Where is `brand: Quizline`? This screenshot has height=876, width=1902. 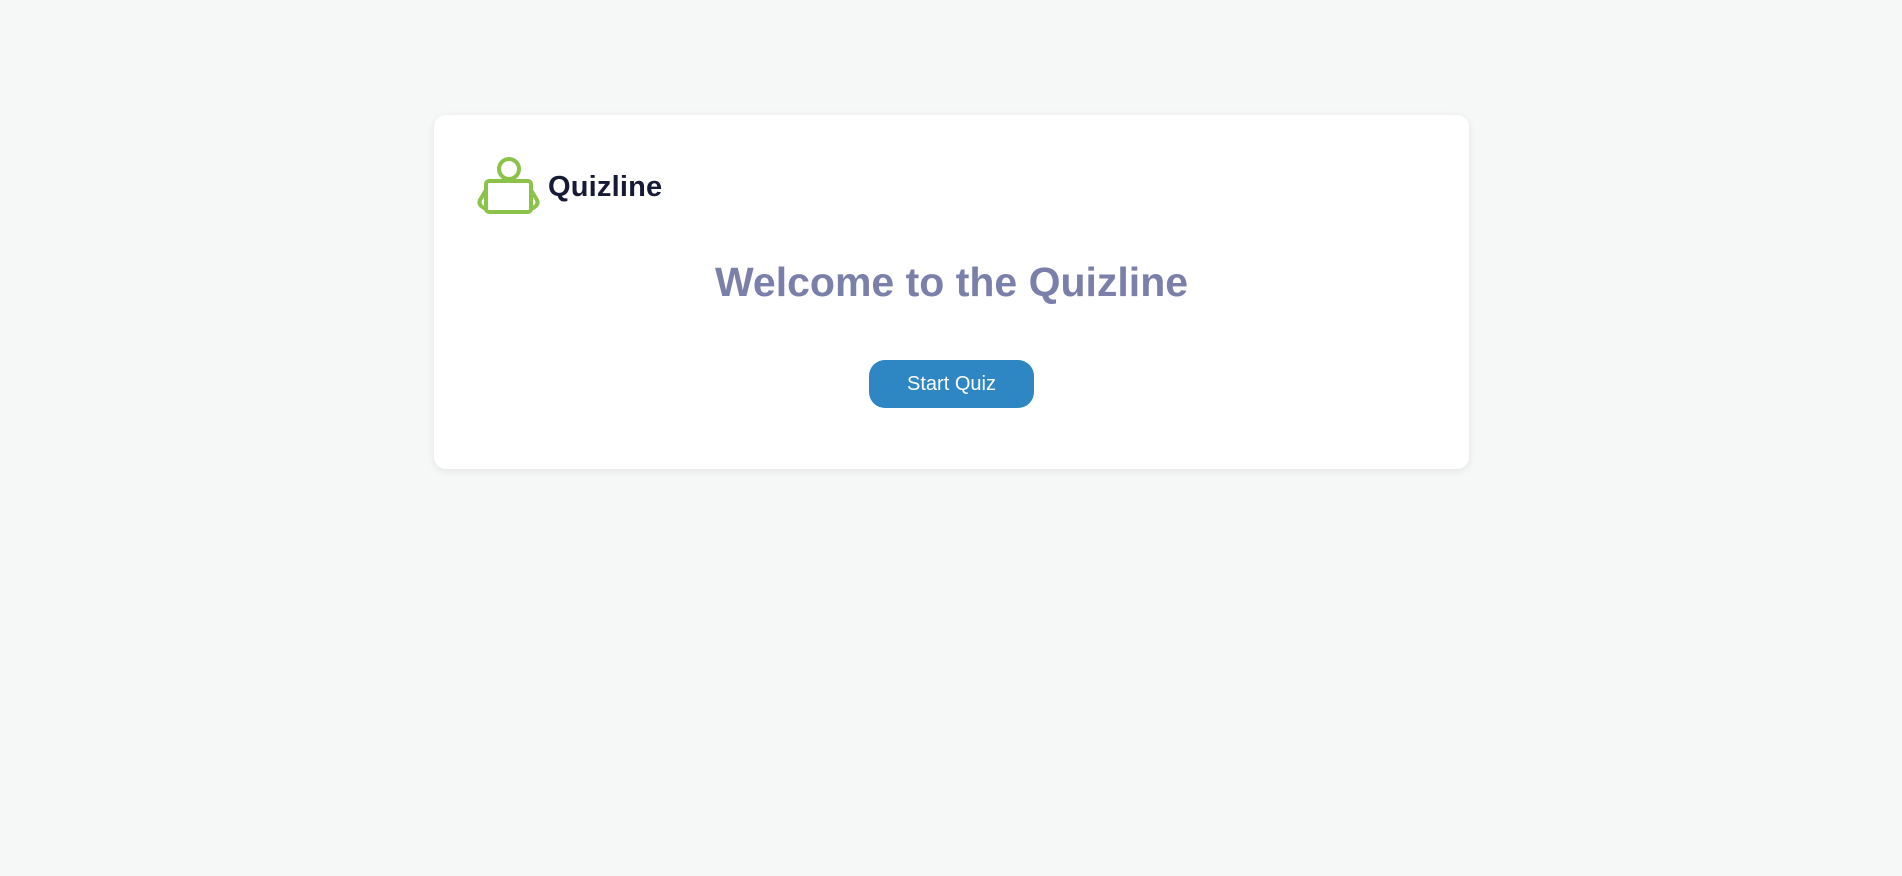 brand: Quizline is located at coordinates (569, 187).